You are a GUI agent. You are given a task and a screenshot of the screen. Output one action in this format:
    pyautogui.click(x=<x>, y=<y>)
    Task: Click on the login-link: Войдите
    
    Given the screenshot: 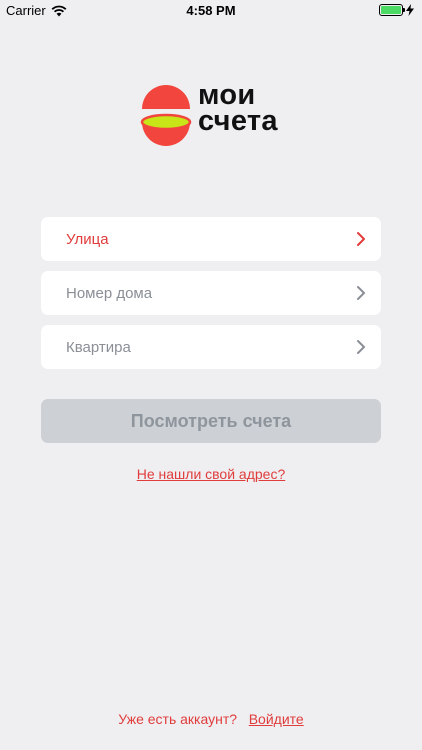 What is the action you would take?
    pyautogui.click(x=276, y=719)
    